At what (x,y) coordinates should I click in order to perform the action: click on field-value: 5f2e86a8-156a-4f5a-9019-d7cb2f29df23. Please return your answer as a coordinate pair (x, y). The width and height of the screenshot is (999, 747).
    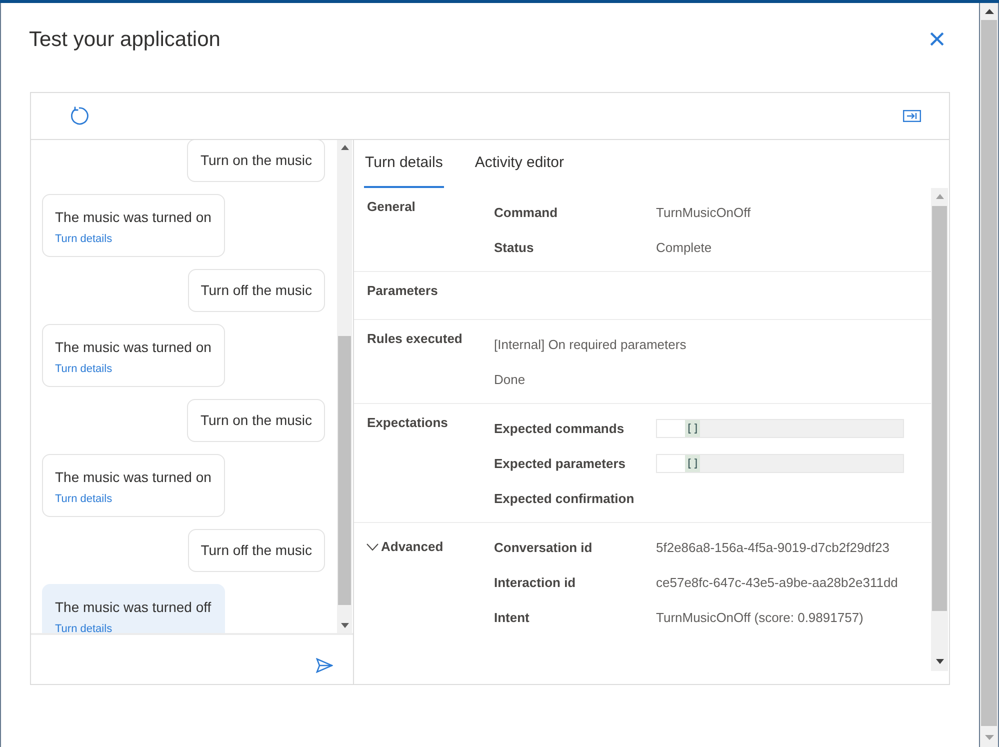
    Looking at the image, I should click on (773, 547).